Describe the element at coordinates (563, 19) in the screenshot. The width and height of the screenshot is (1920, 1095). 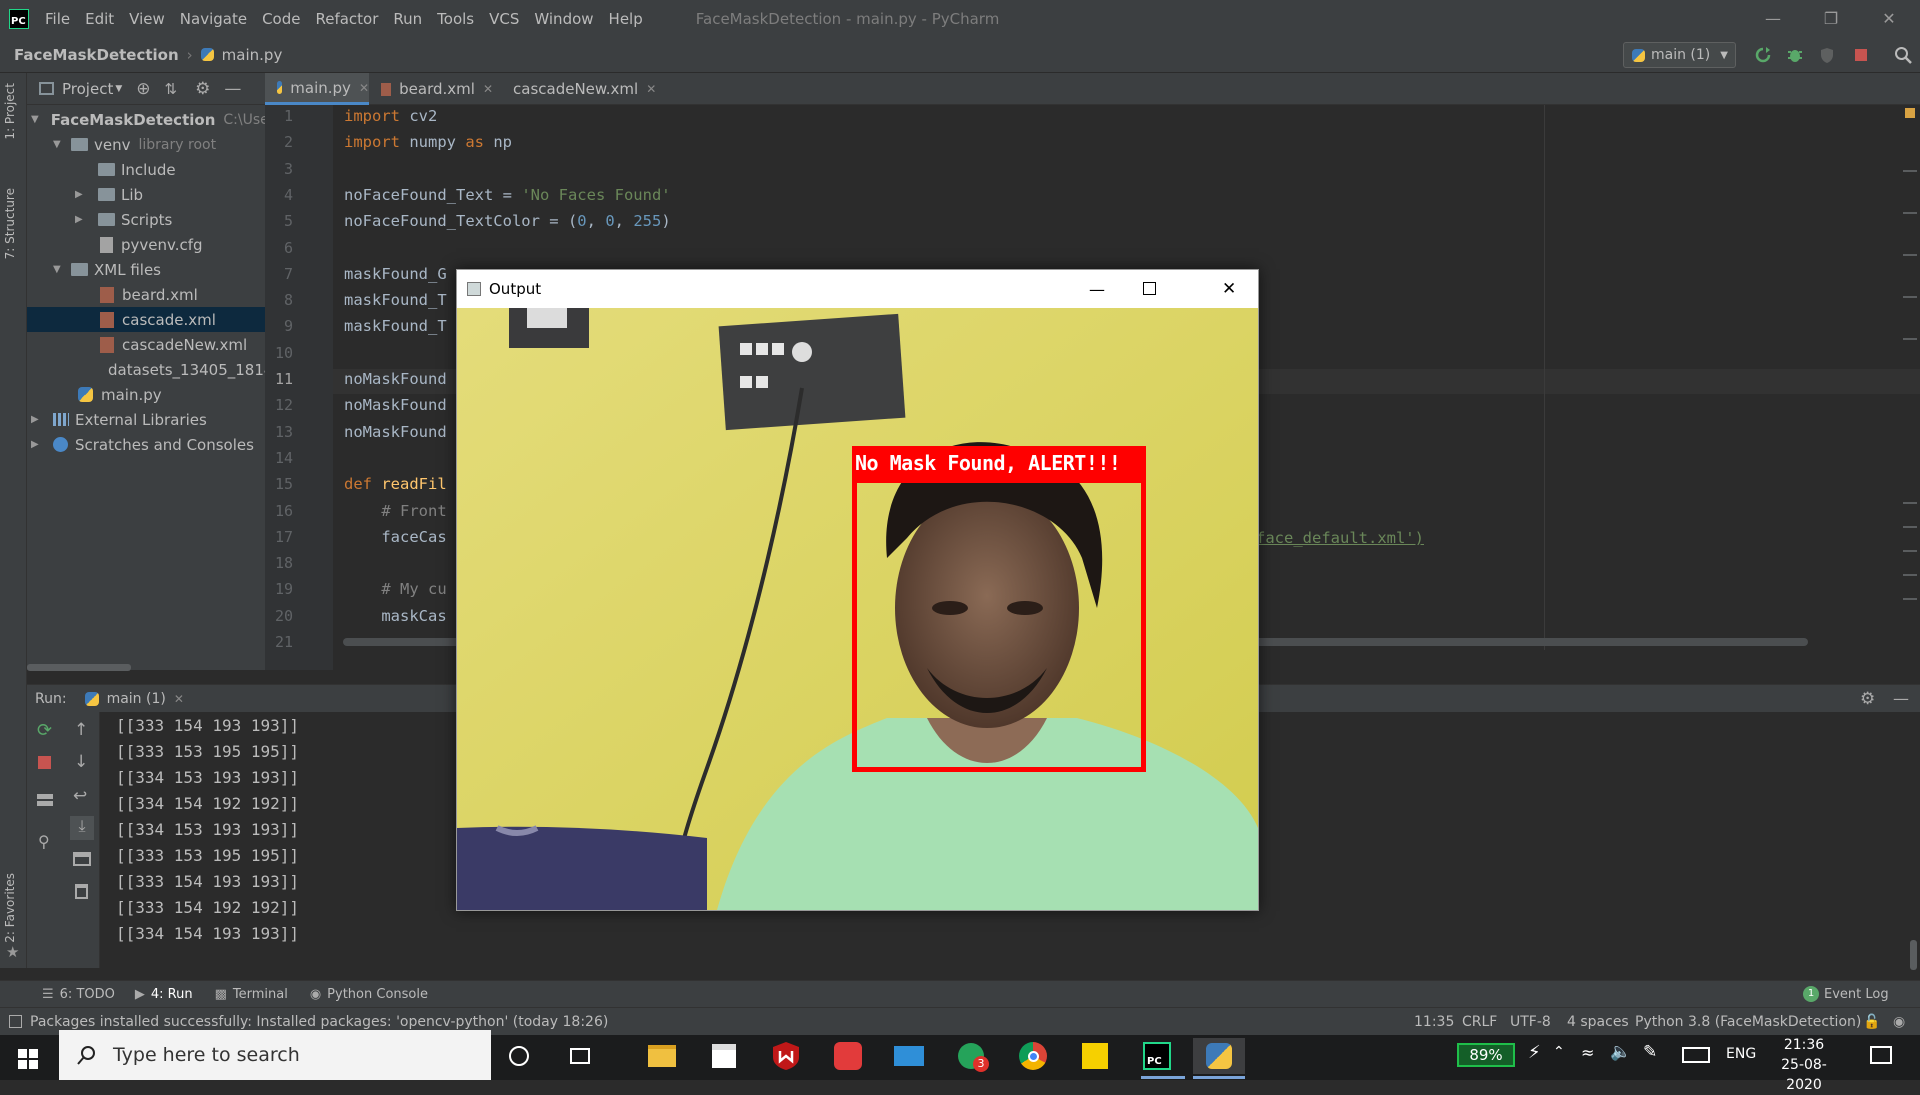
I see `menu-window: Window` at that location.